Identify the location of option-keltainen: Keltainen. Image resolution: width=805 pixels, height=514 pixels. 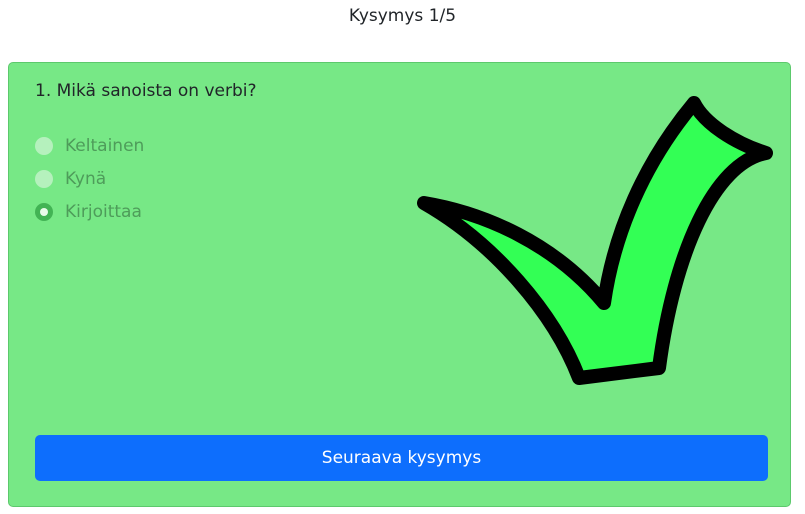
(89, 145).